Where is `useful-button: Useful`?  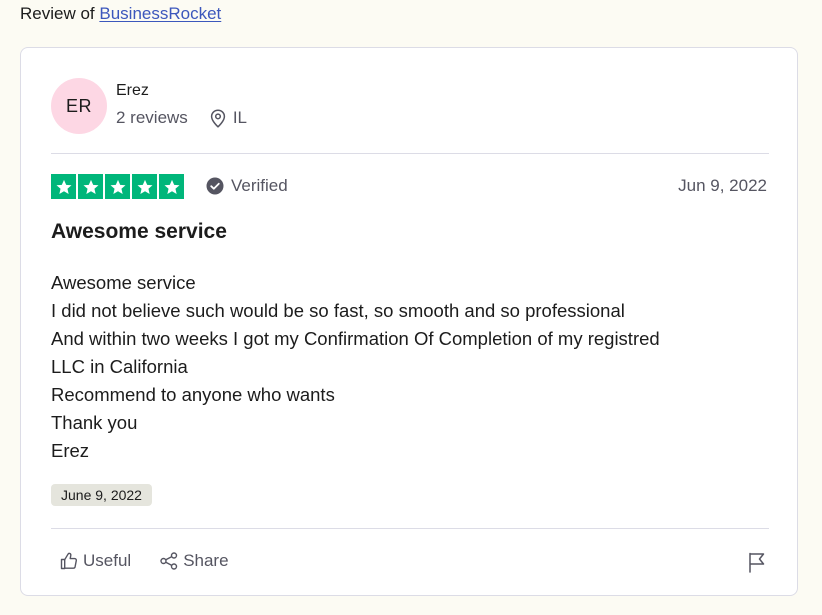 useful-button: Useful is located at coordinates (95, 561).